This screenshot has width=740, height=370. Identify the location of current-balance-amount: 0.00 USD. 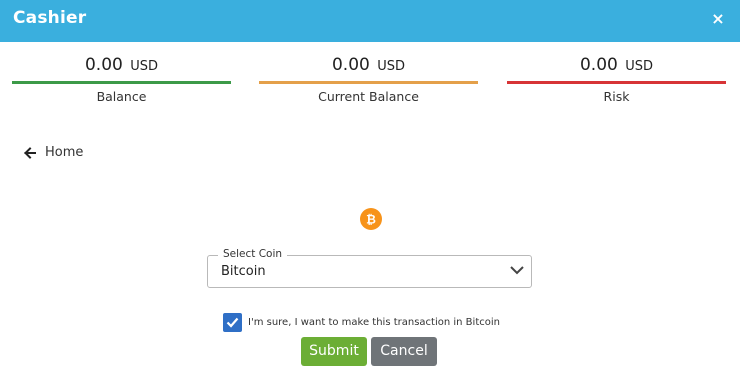
(368, 67).